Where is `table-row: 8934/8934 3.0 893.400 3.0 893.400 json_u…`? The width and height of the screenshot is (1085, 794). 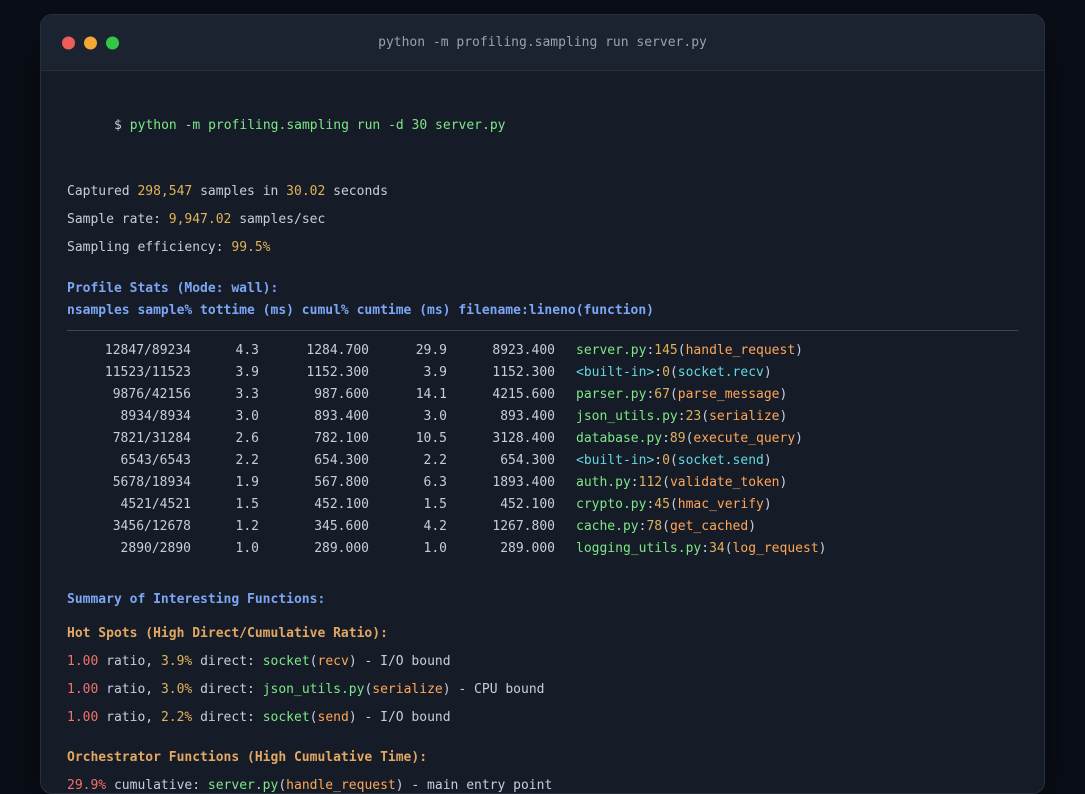
table-row: 8934/8934 3.0 893.400 3.0 893.400 json_u… is located at coordinates (542, 417).